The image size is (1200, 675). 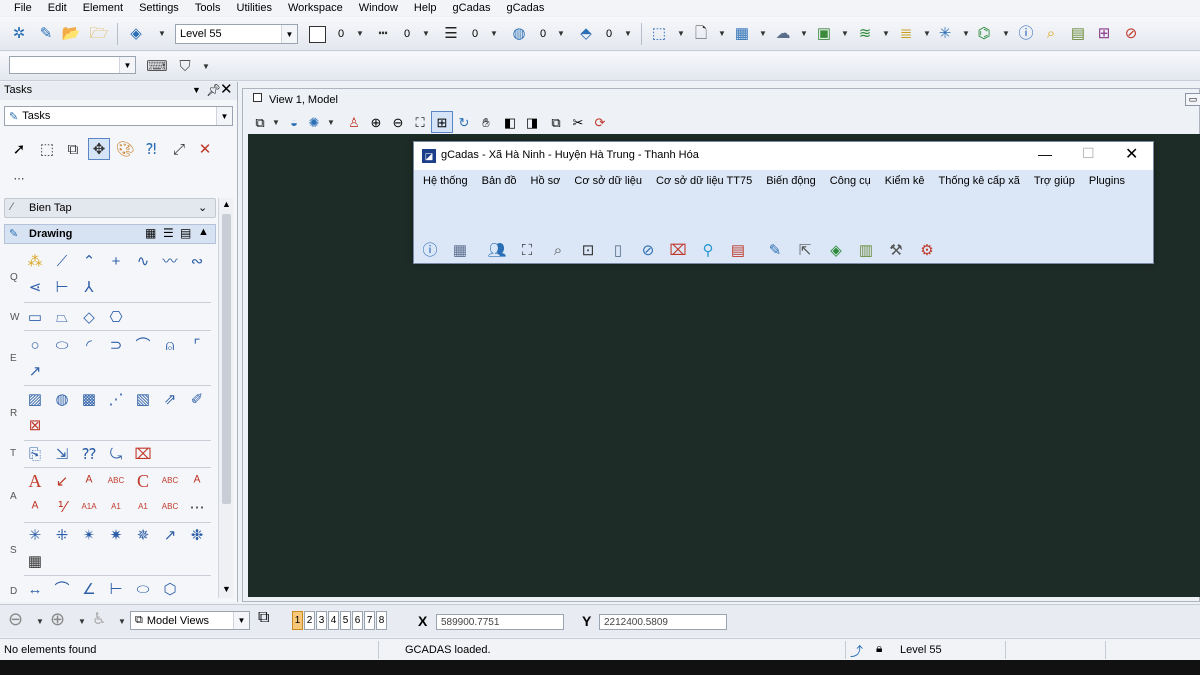 What do you see at coordinates (586, 33) in the screenshot?
I see `priority-icon: ⬘` at bounding box center [586, 33].